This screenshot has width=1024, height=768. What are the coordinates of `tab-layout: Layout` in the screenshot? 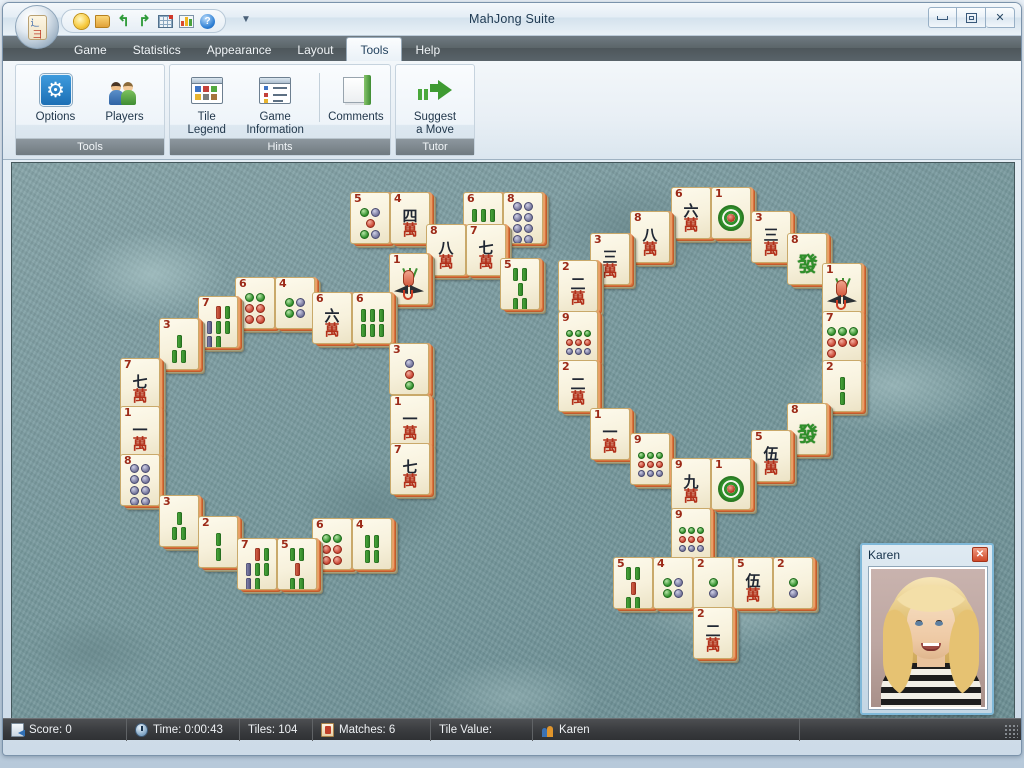 It's located at (315, 49).